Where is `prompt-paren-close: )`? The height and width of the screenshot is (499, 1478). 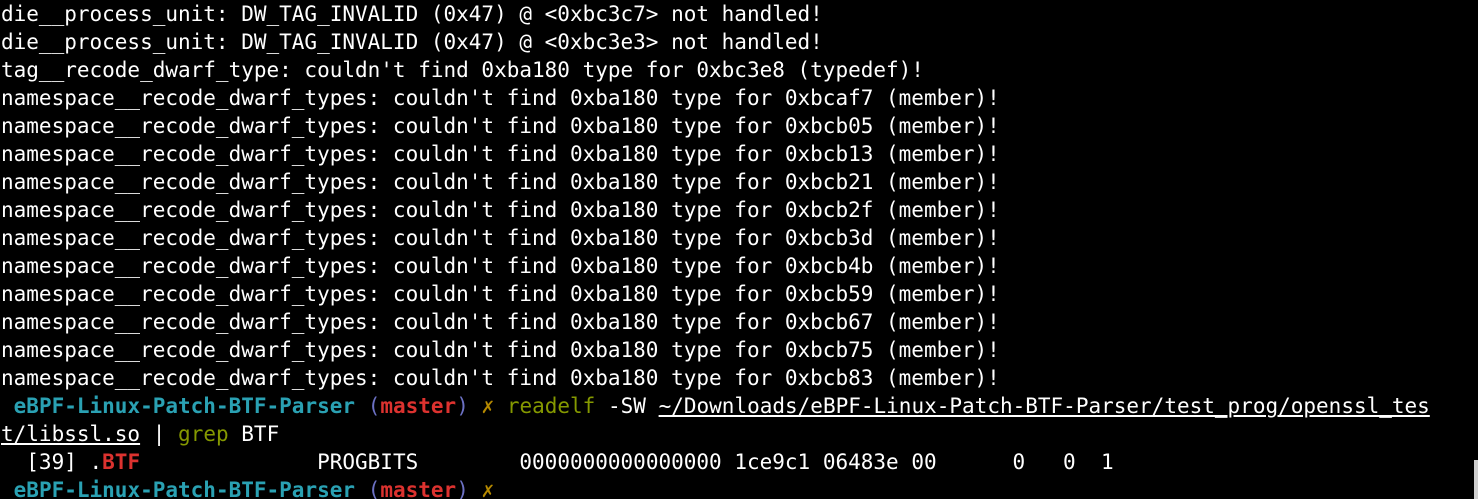 prompt-paren-close: ) is located at coordinates (462, 406).